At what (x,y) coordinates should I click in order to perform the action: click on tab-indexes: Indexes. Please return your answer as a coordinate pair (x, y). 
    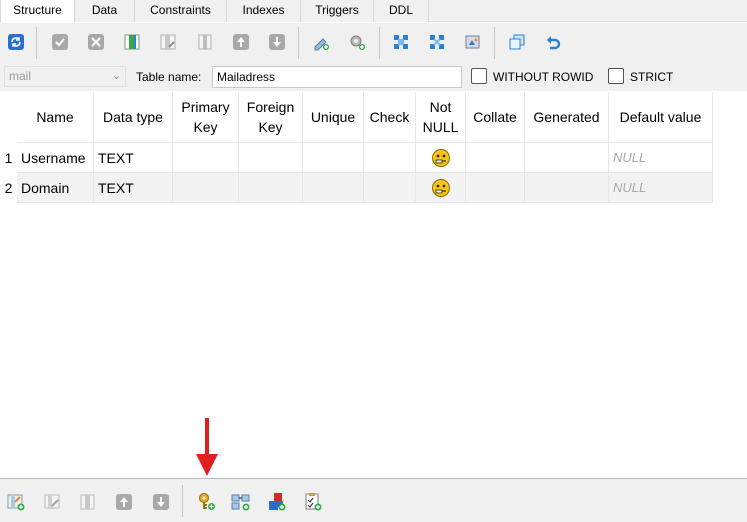
    Looking at the image, I should click on (264, 11).